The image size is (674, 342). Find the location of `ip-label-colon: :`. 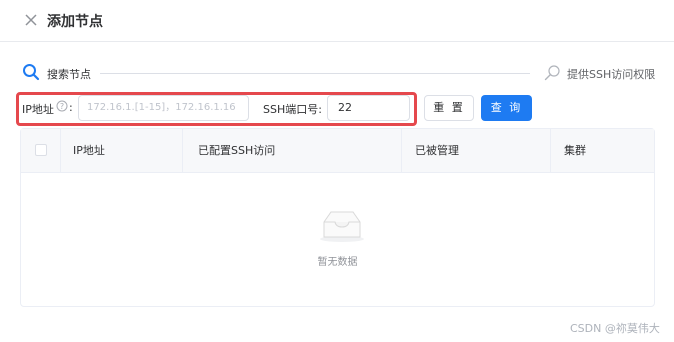

ip-label-colon: : is located at coordinates (71, 107).